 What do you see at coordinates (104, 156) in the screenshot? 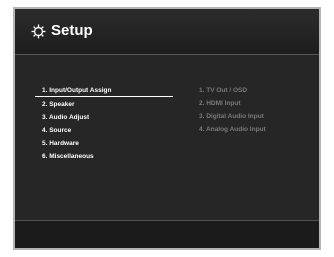
I see `menu-item-miscellaneous: 6. Miscellaneous` at bounding box center [104, 156].